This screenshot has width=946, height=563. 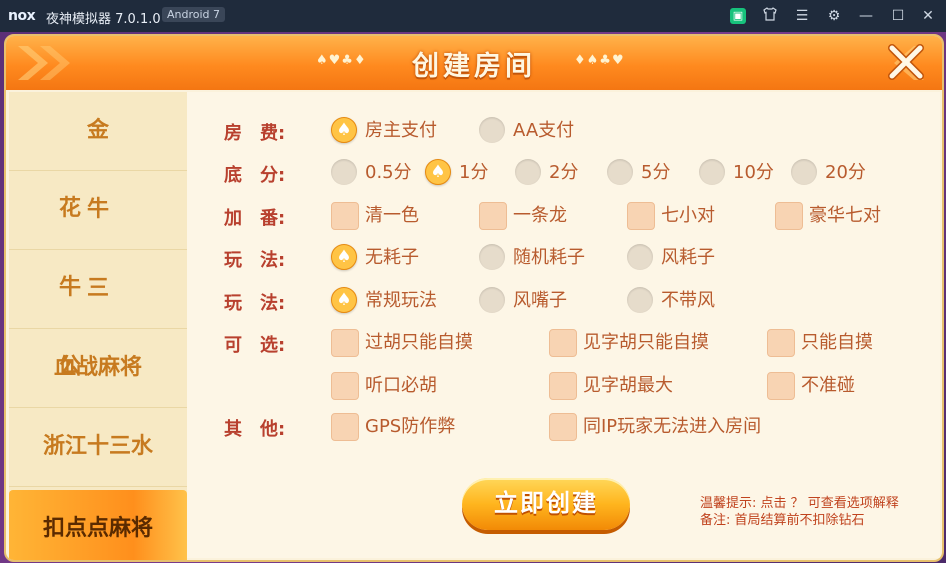 I want to click on maximize-icon: ☐, so click(x=898, y=16).